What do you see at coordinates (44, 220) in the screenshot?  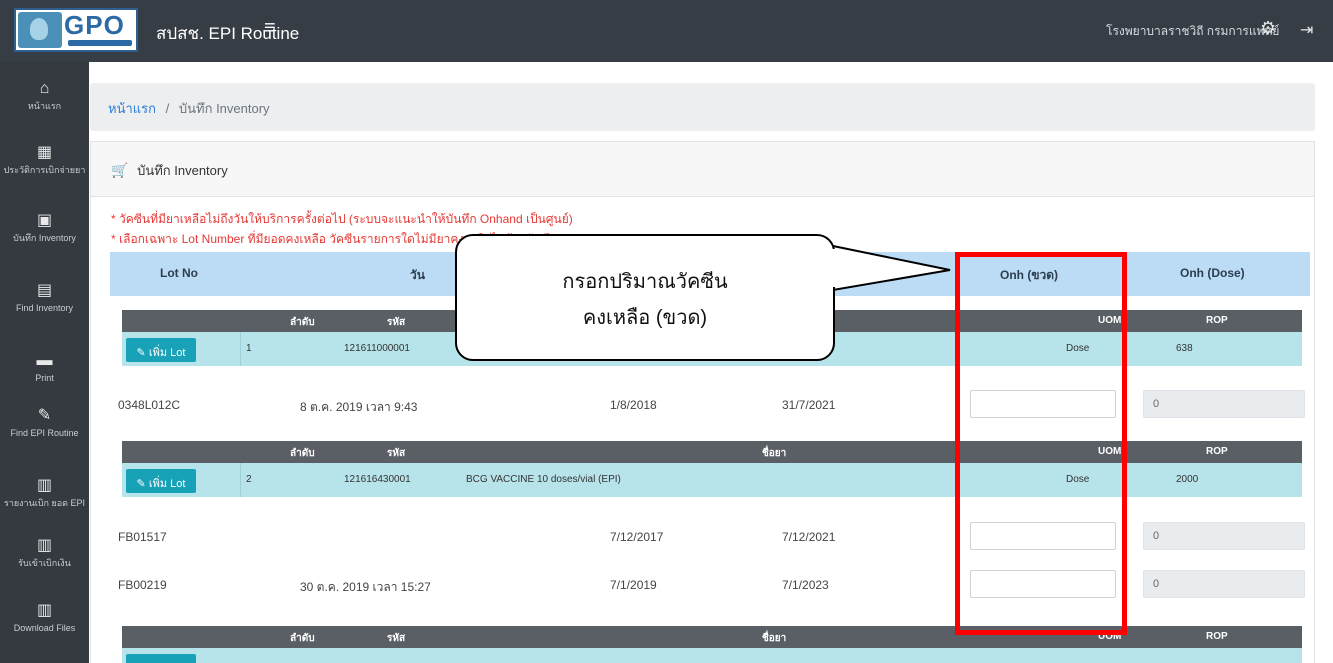 I see `inventory-icon: ▣` at bounding box center [44, 220].